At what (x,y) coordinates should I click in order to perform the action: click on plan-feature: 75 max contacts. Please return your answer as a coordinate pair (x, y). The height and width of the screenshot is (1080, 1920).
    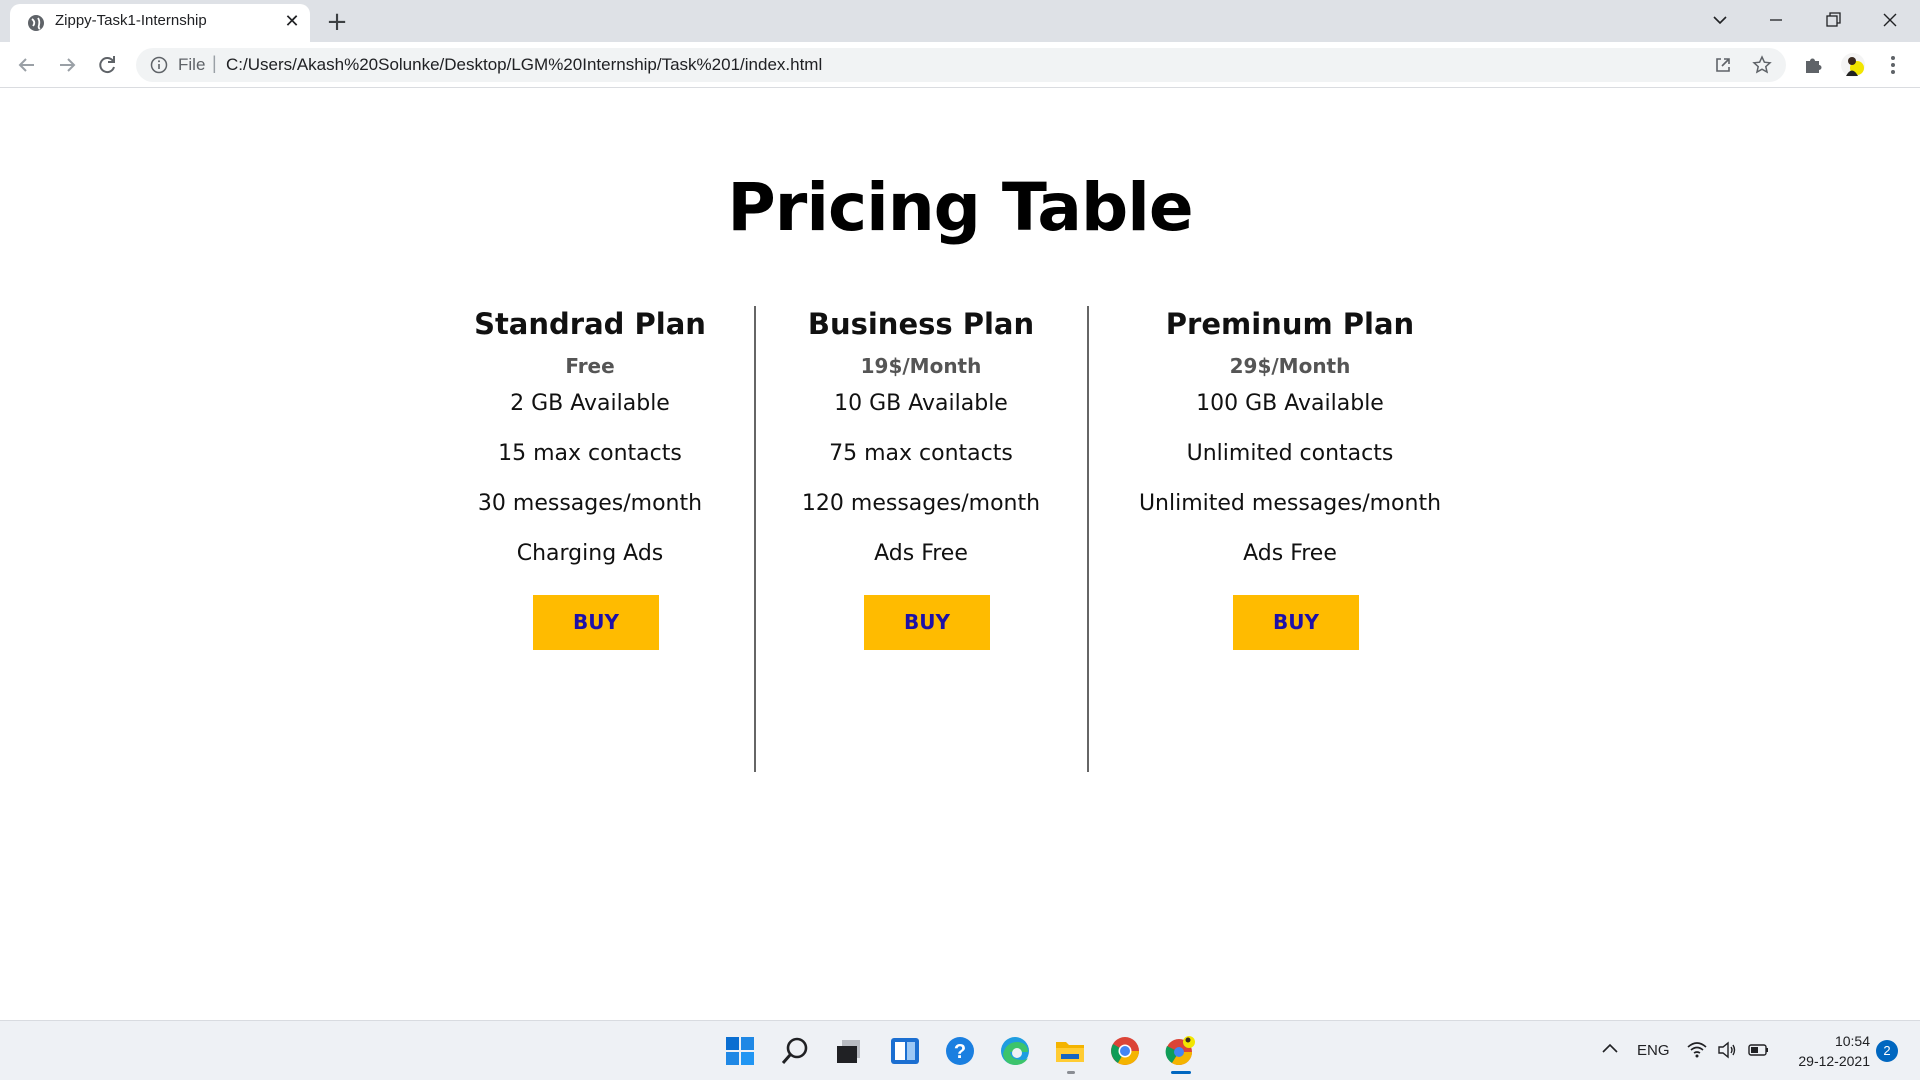
    Looking at the image, I should click on (921, 453).